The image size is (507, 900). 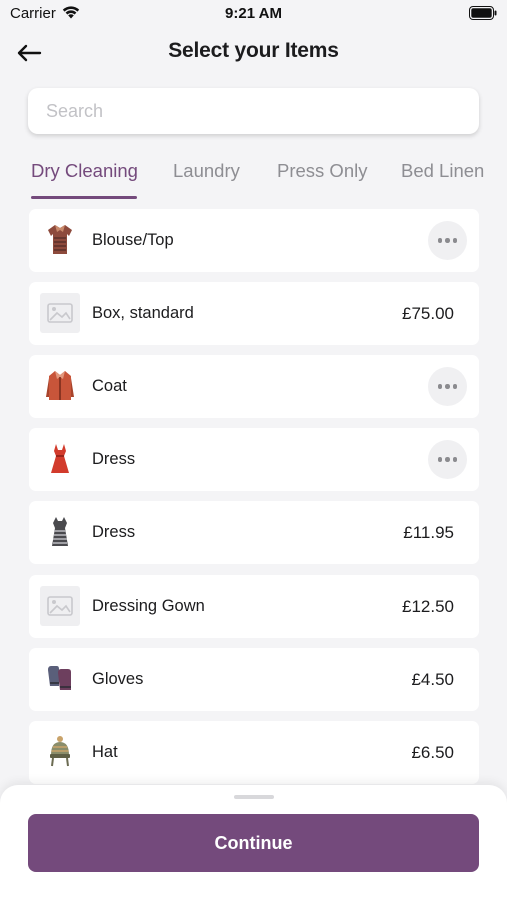 I want to click on item-name: Blouse/Top, so click(x=133, y=240).